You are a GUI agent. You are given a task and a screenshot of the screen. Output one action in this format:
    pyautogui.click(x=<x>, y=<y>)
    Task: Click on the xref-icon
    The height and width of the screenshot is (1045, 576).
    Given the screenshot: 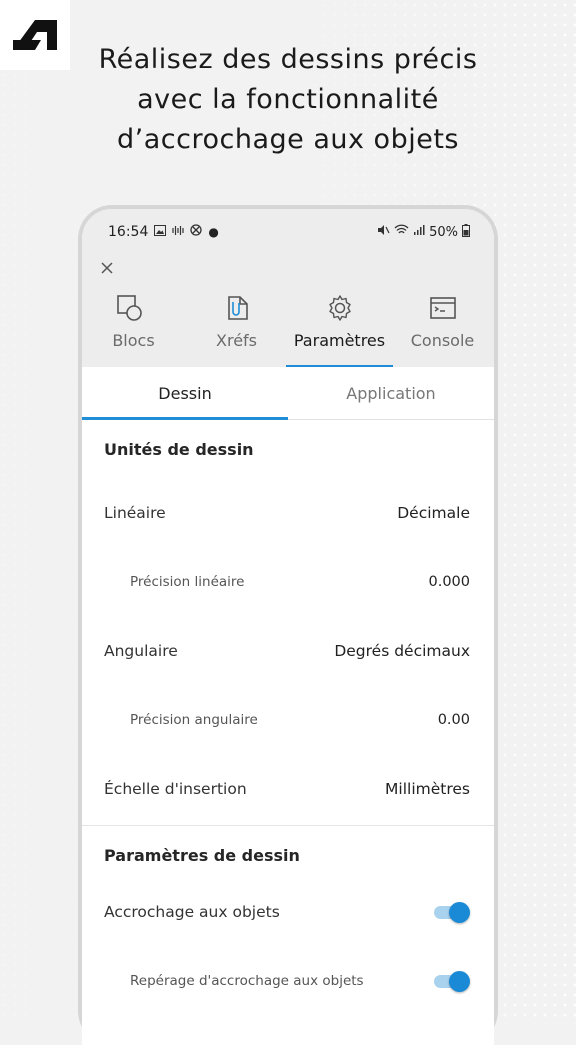 What is the action you would take?
    pyautogui.click(x=237, y=308)
    